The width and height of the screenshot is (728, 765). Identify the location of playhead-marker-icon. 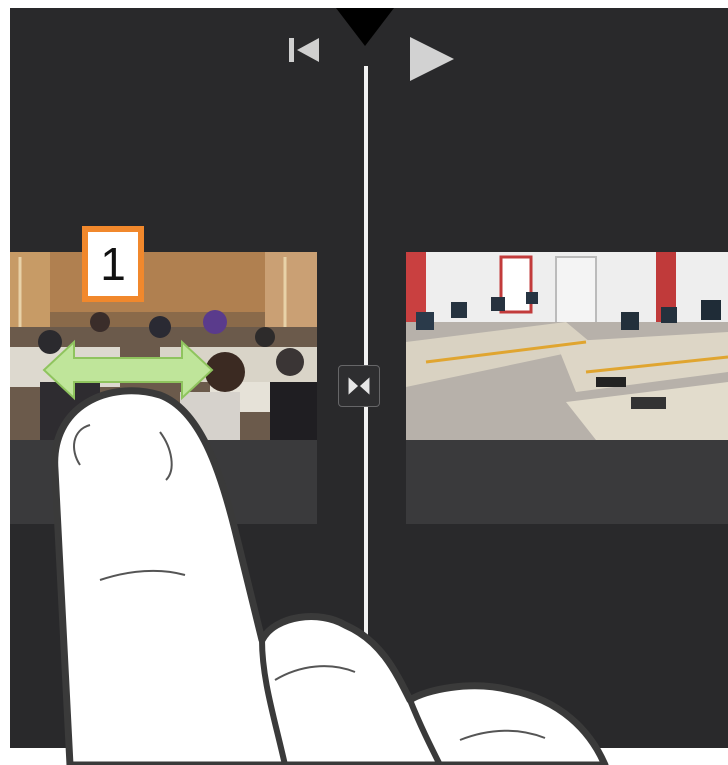
(365, 27).